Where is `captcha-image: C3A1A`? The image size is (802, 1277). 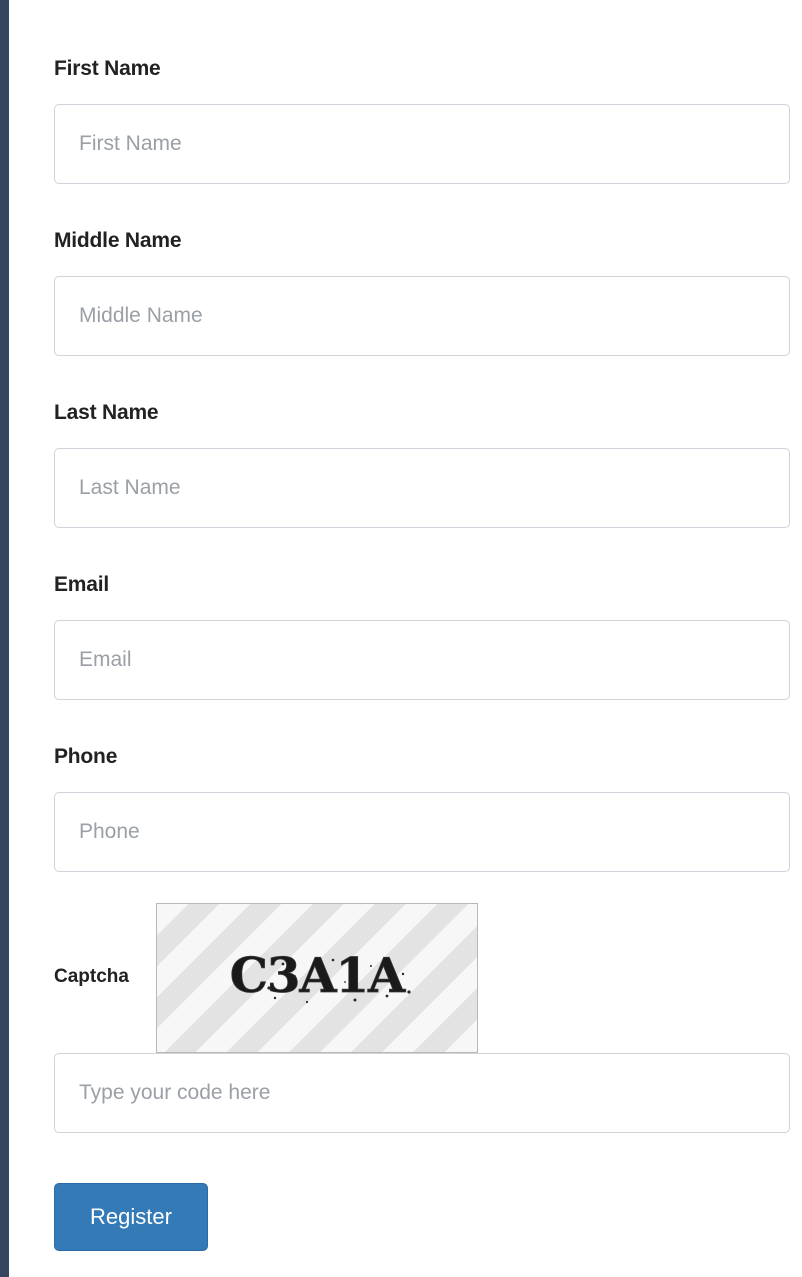 captcha-image: C3A1A is located at coordinates (317, 978).